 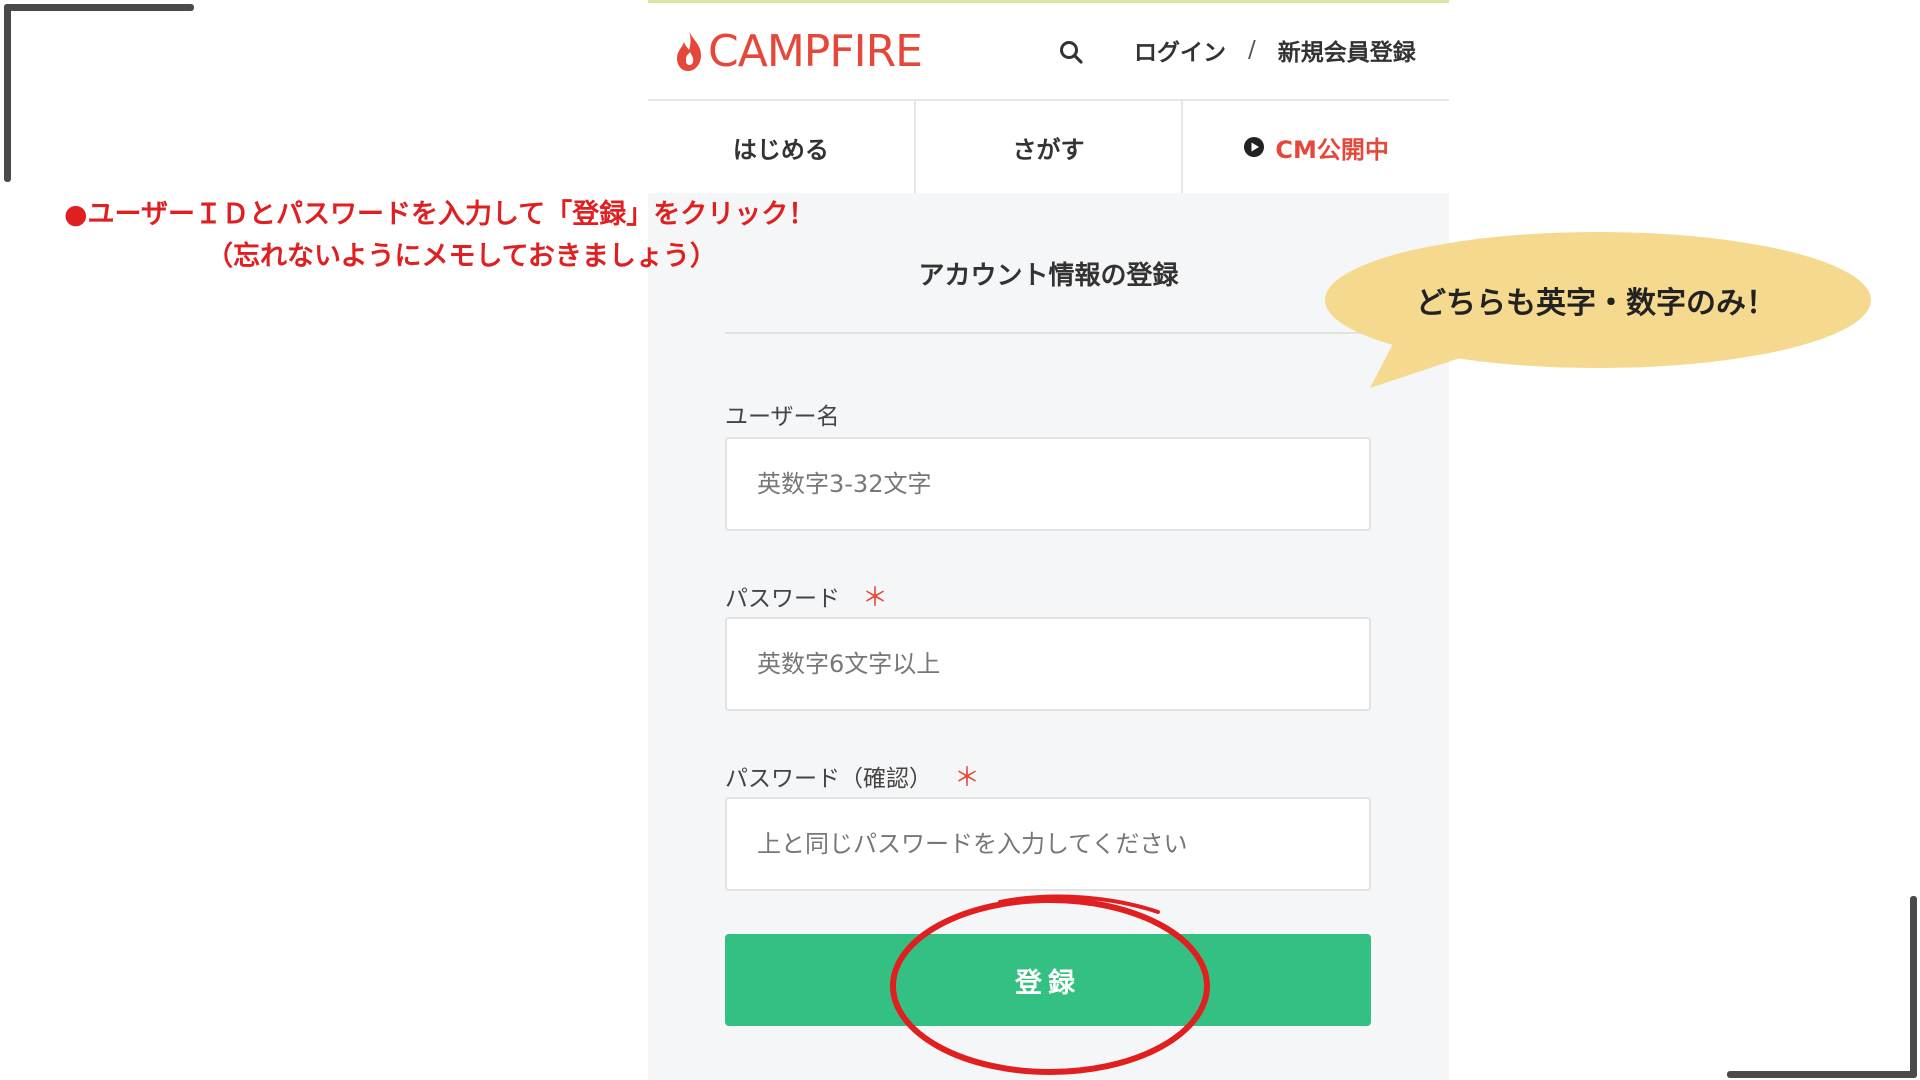 I want to click on password-input, so click(x=1048, y=664).